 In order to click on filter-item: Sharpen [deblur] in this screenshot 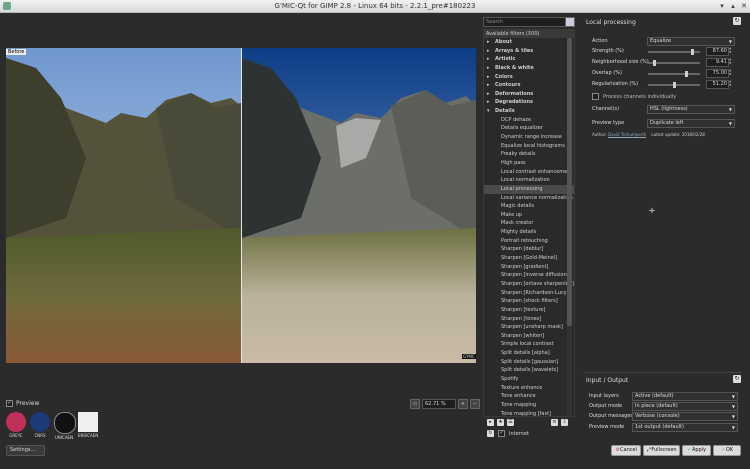, I will do `click(529, 249)`.